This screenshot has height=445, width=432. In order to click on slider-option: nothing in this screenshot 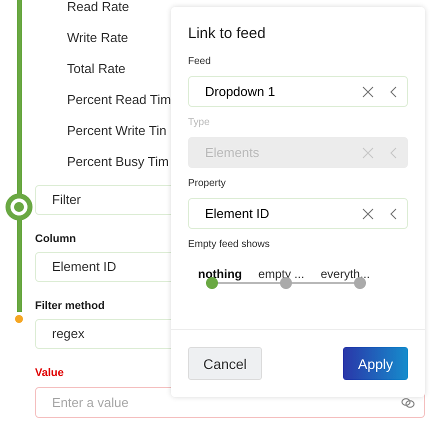, I will do `click(220, 274)`.